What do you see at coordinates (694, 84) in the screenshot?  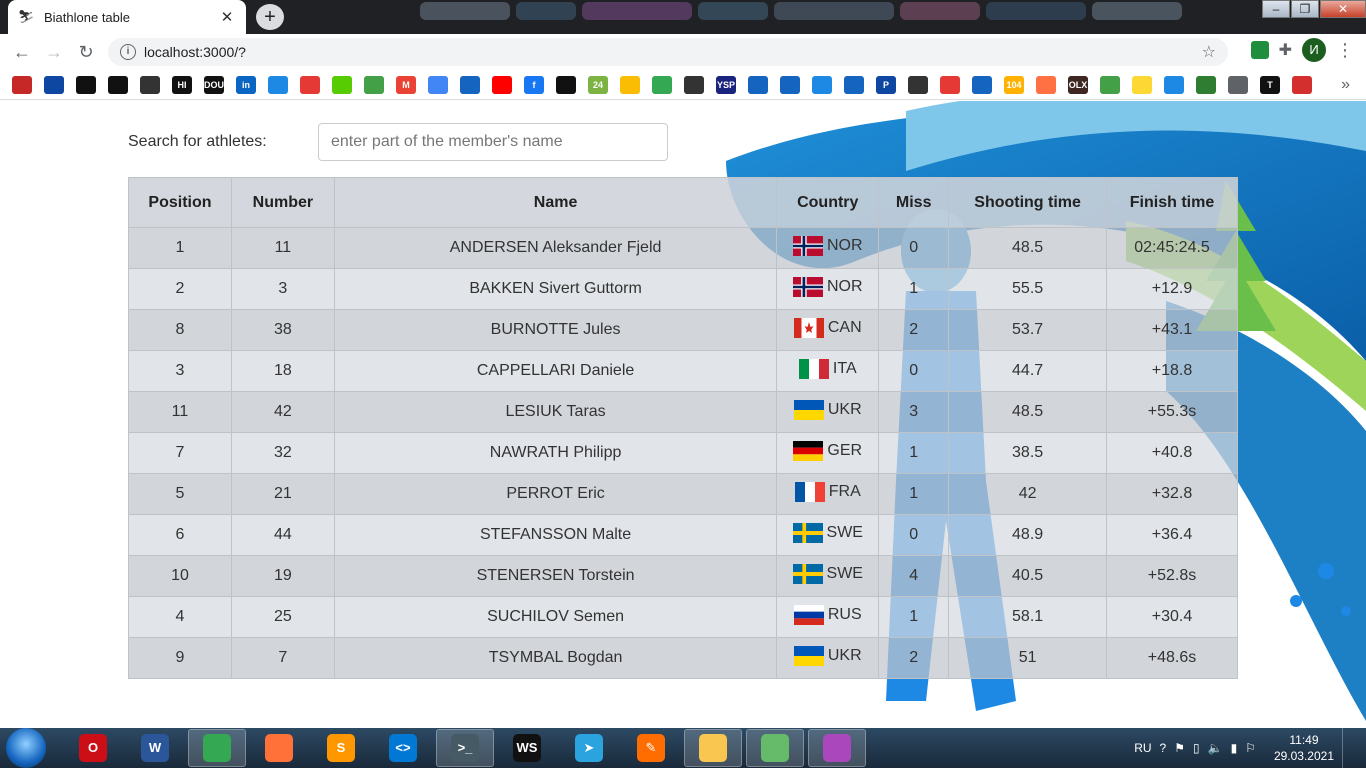 I see `speed-icon` at bounding box center [694, 84].